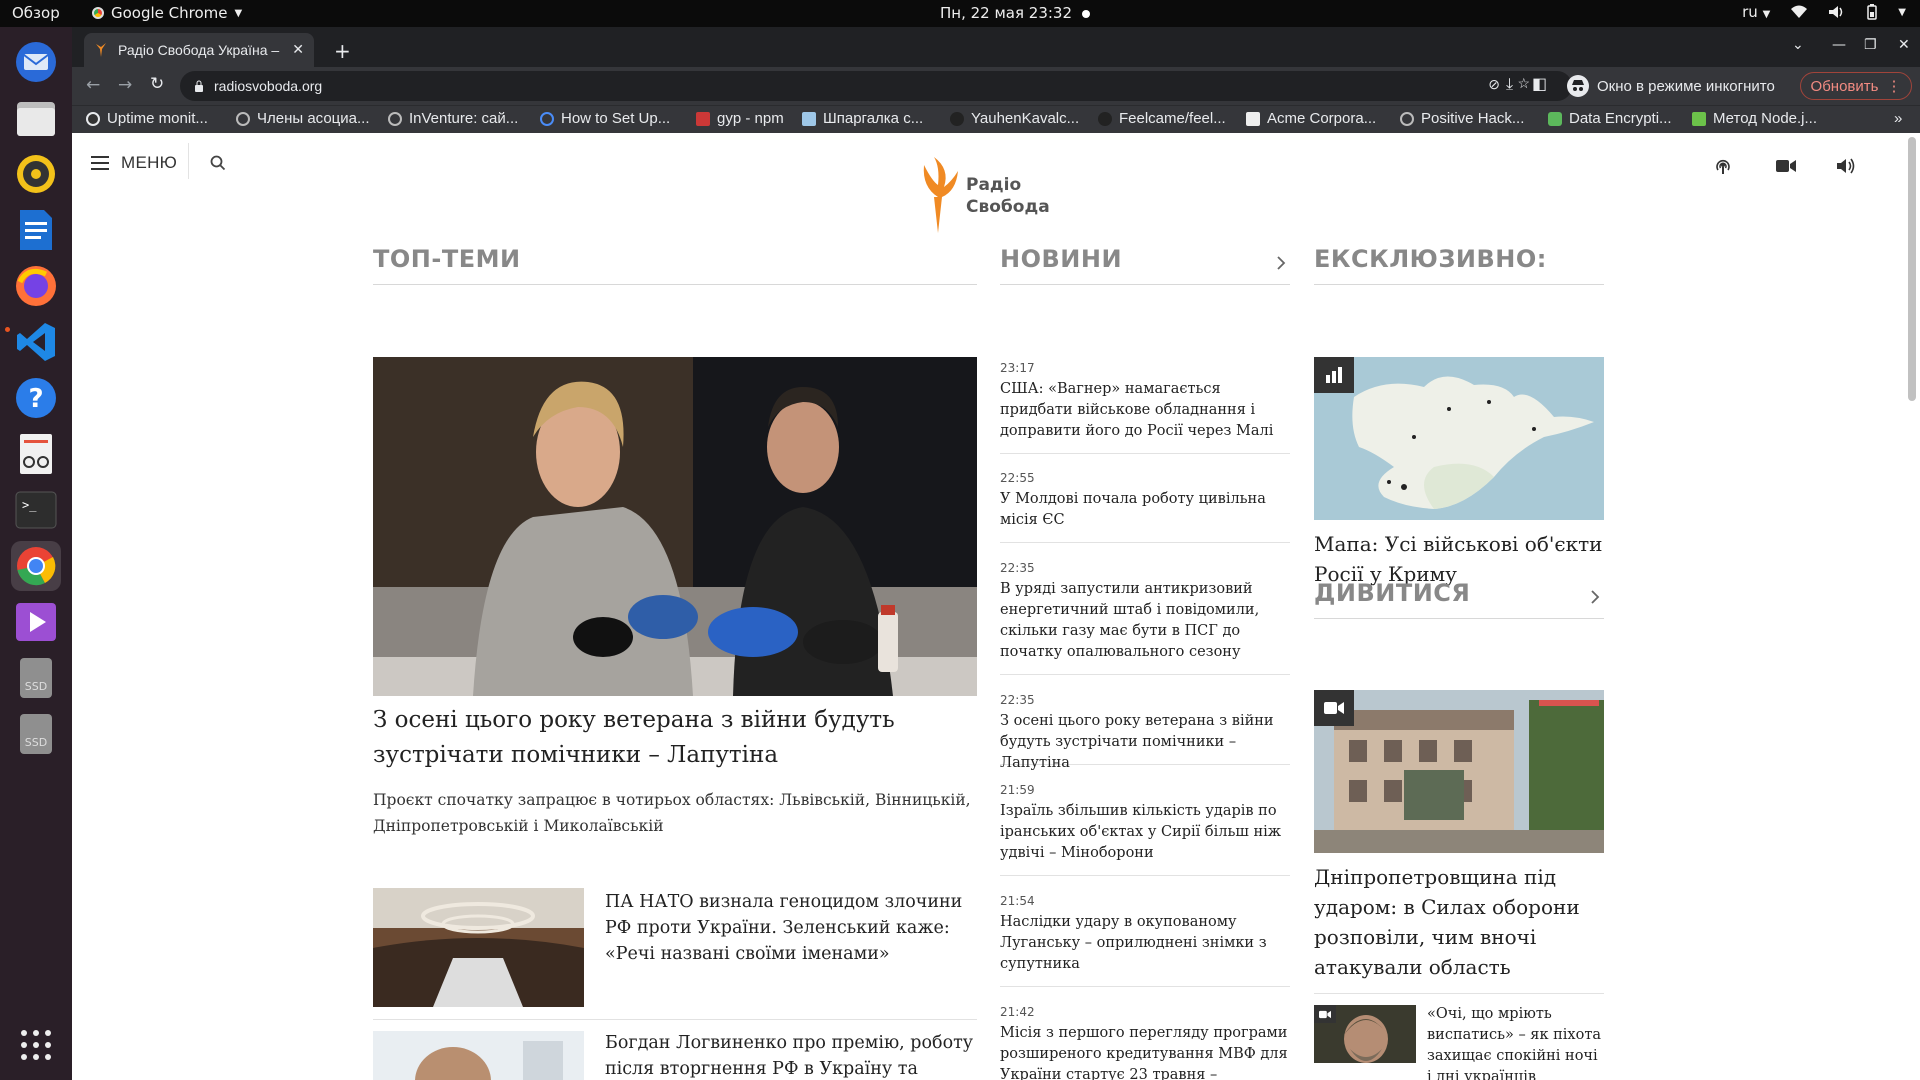 Image resolution: width=1920 pixels, height=1080 pixels. I want to click on watch-video-thumbnail, so click(1459, 771).